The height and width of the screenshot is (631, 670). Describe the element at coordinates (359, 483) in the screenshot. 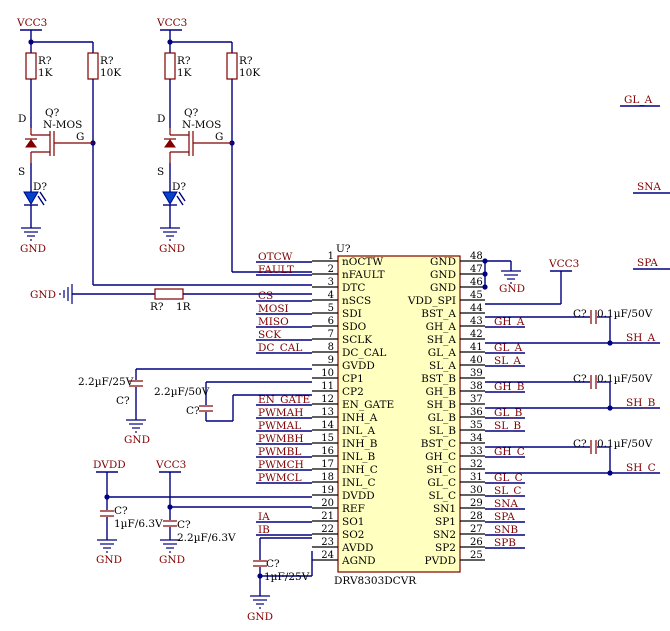

I see `pin-name: INL_C` at that location.